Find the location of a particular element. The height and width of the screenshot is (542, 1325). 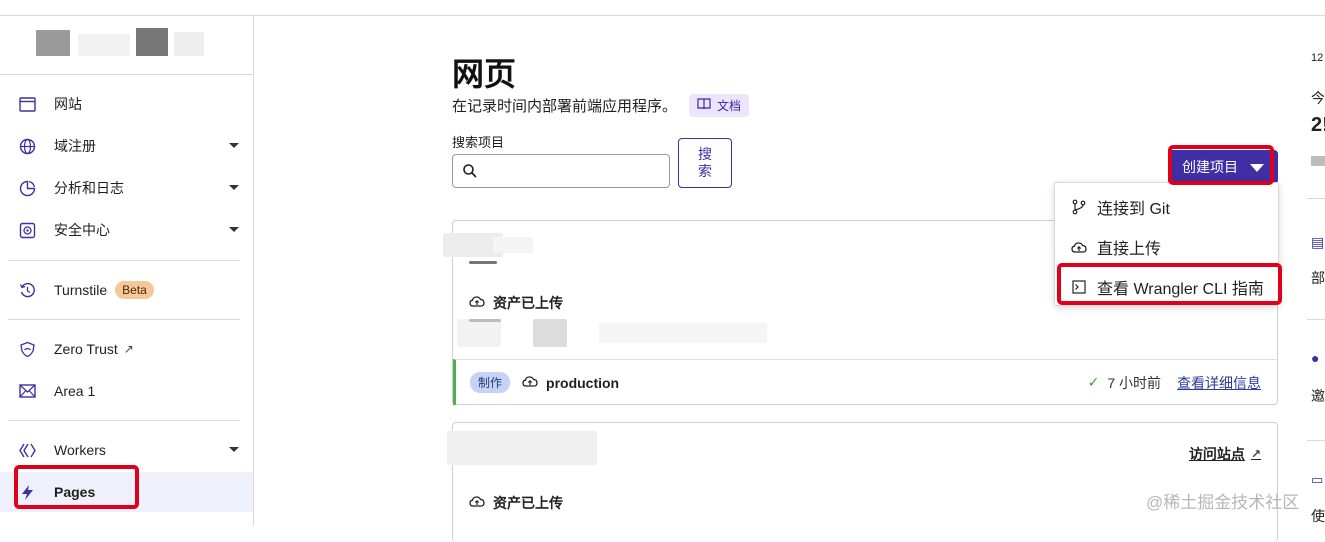

visit-site-link: 访问站点 ↗ is located at coordinates (1225, 454).